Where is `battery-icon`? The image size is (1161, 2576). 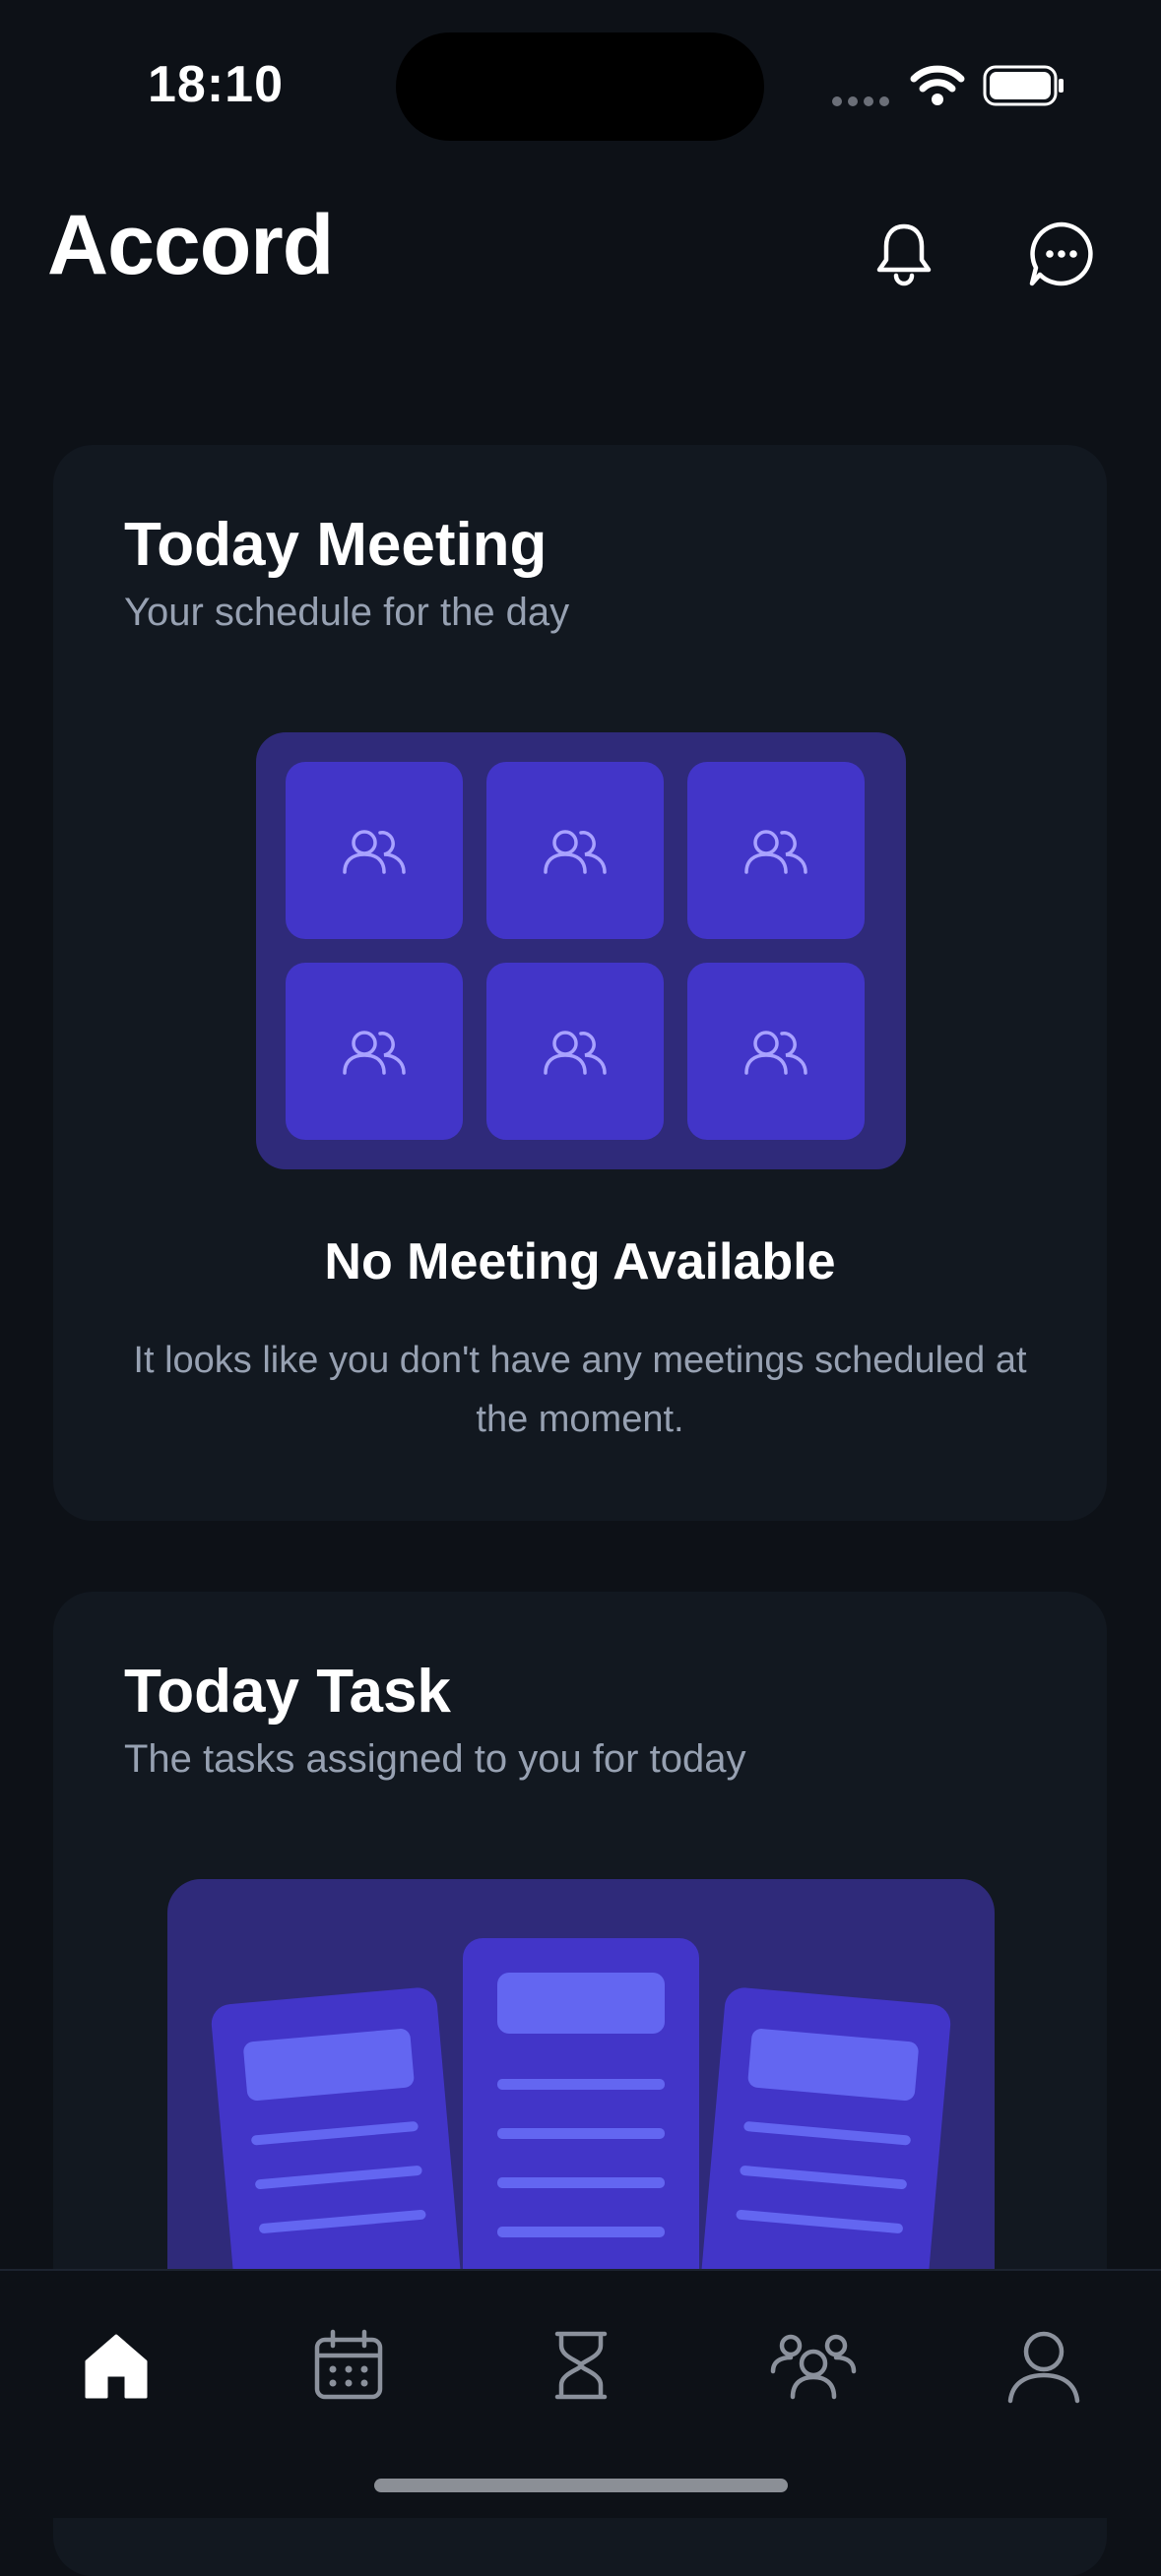
battery-icon is located at coordinates (1023, 85).